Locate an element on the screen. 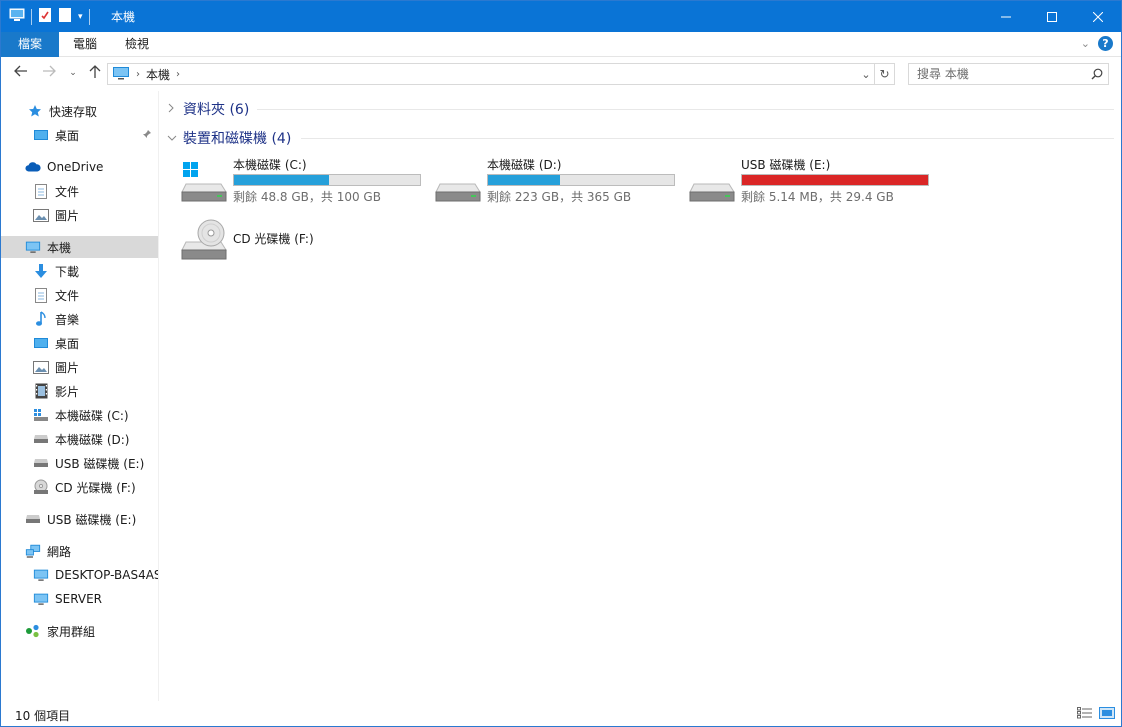  group-divider is located at coordinates (707, 138).